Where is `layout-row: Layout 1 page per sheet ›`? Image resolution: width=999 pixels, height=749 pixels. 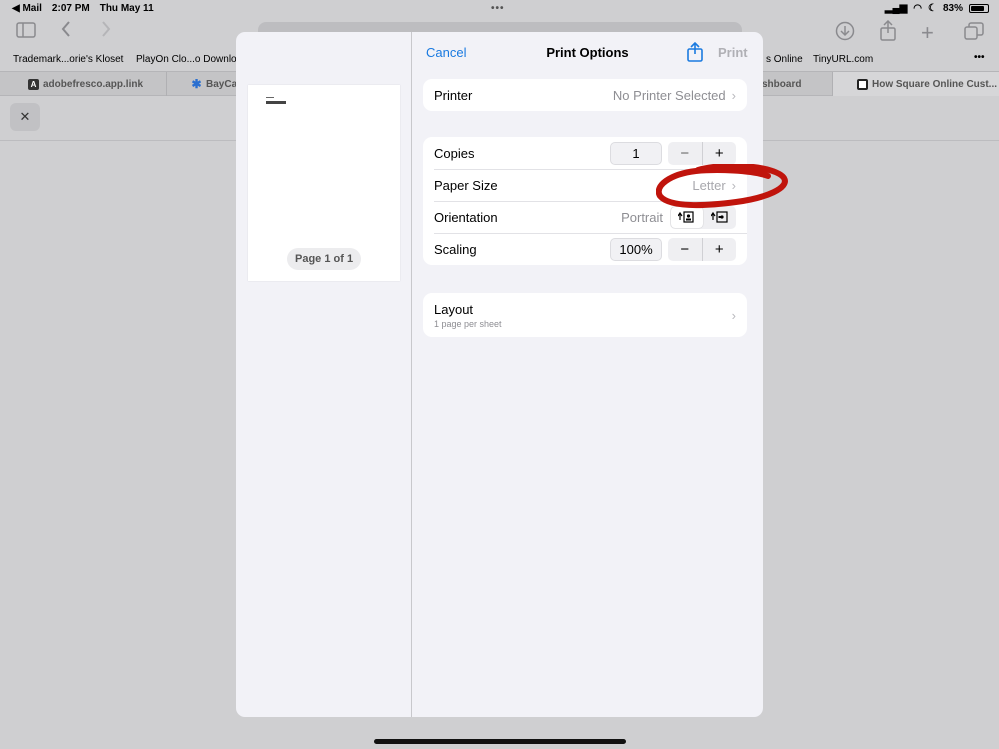 layout-row: Layout 1 page per sheet › is located at coordinates (585, 315).